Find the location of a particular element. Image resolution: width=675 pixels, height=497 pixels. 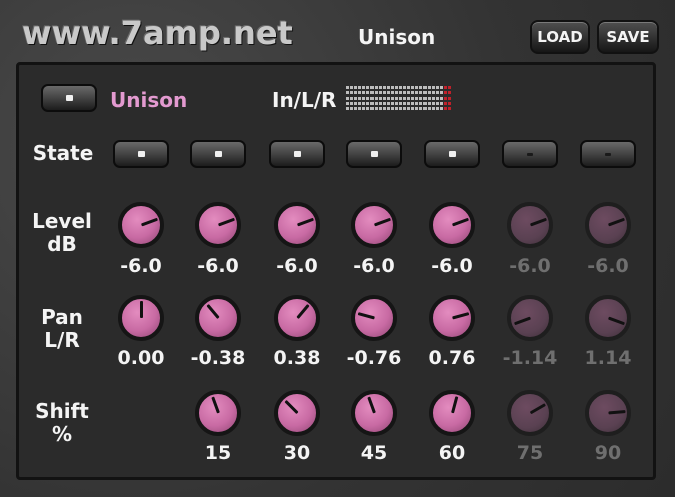

pan-value-7: 1.14 is located at coordinates (608, 358).